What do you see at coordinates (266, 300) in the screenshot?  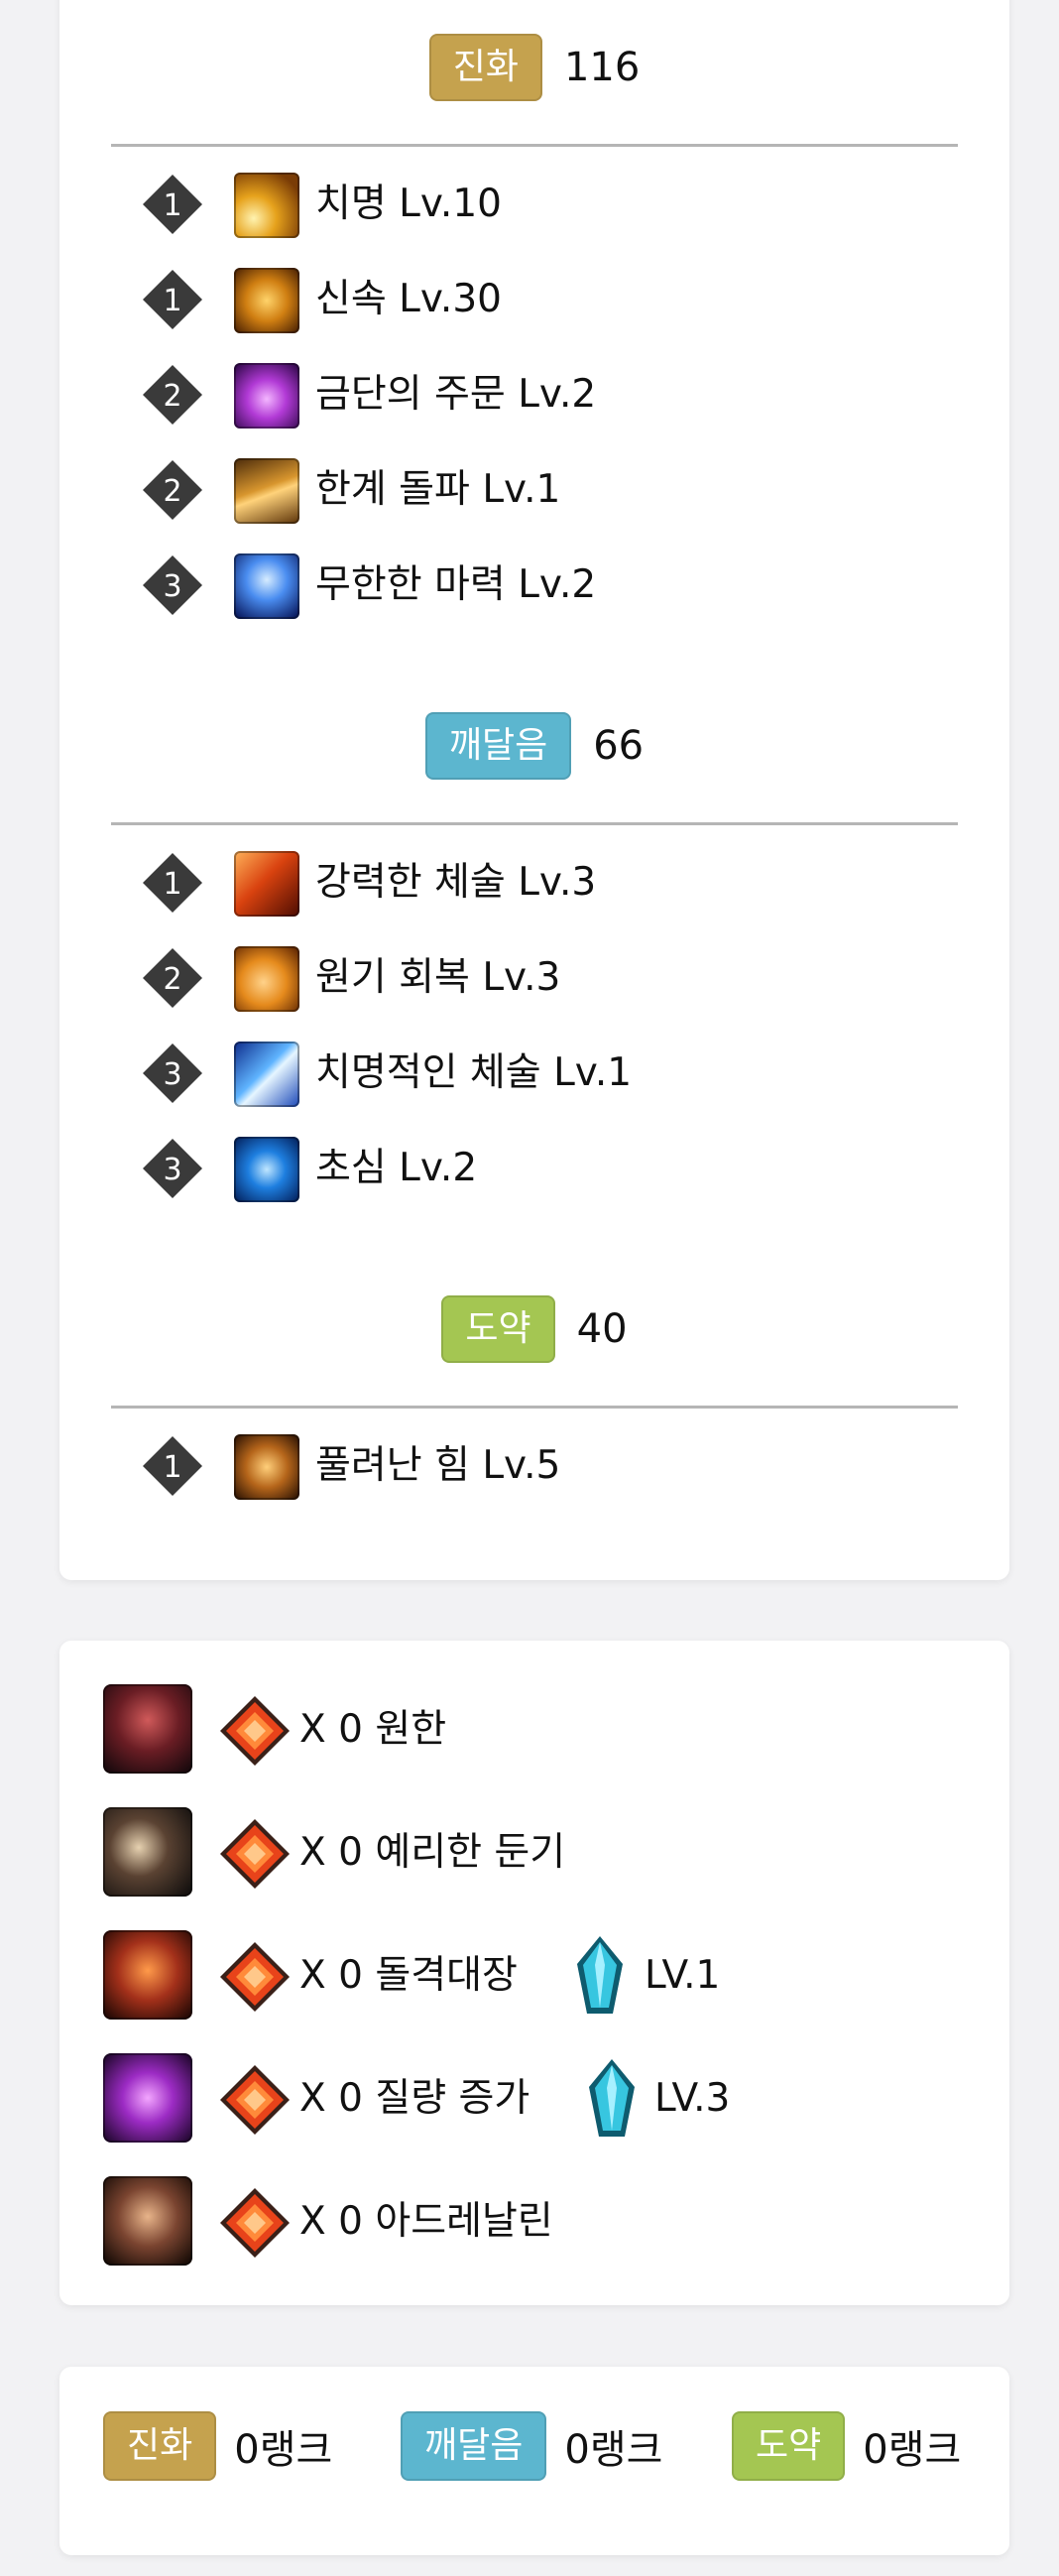 I see `swiftness-icon` at bounding box center [266, 300].